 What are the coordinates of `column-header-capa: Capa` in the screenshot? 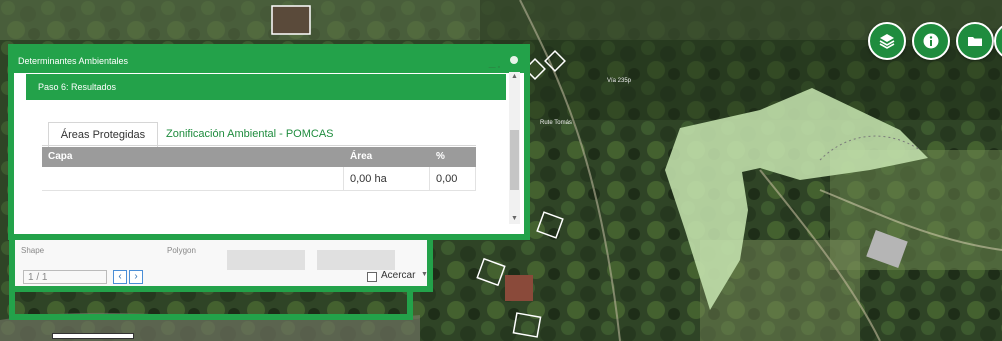 It's located at (193, 157).